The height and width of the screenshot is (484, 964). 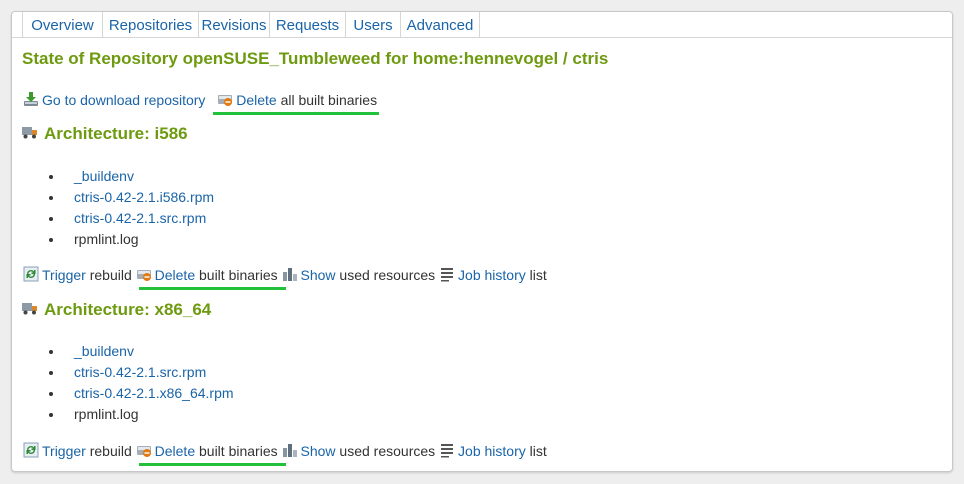 I want to click on architecture-label: Architecture: x86_64, so click(x=128, y=309).